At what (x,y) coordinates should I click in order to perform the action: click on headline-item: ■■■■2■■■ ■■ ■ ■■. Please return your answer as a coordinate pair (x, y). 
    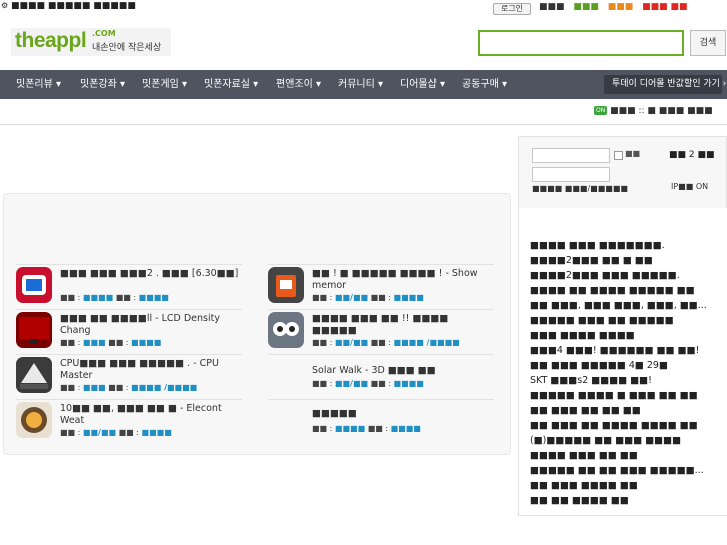
    Looking at the image, I should click on (591, 261).